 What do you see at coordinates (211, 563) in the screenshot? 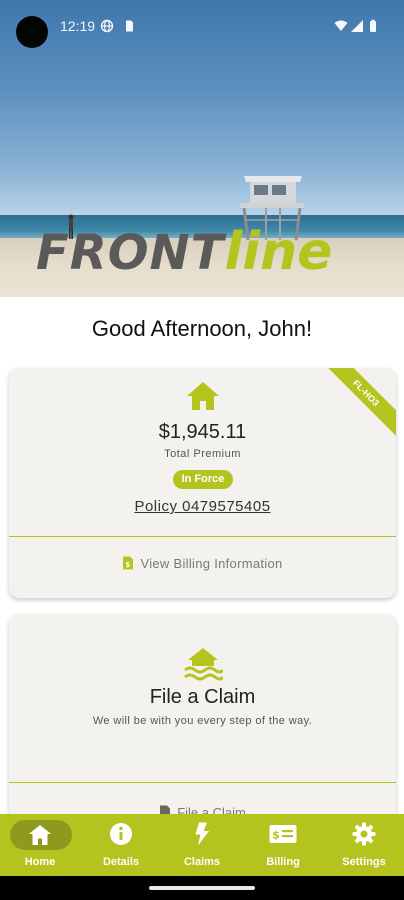
I see `view-billing-label: View Billing Information` at bounding box center [211, 563].